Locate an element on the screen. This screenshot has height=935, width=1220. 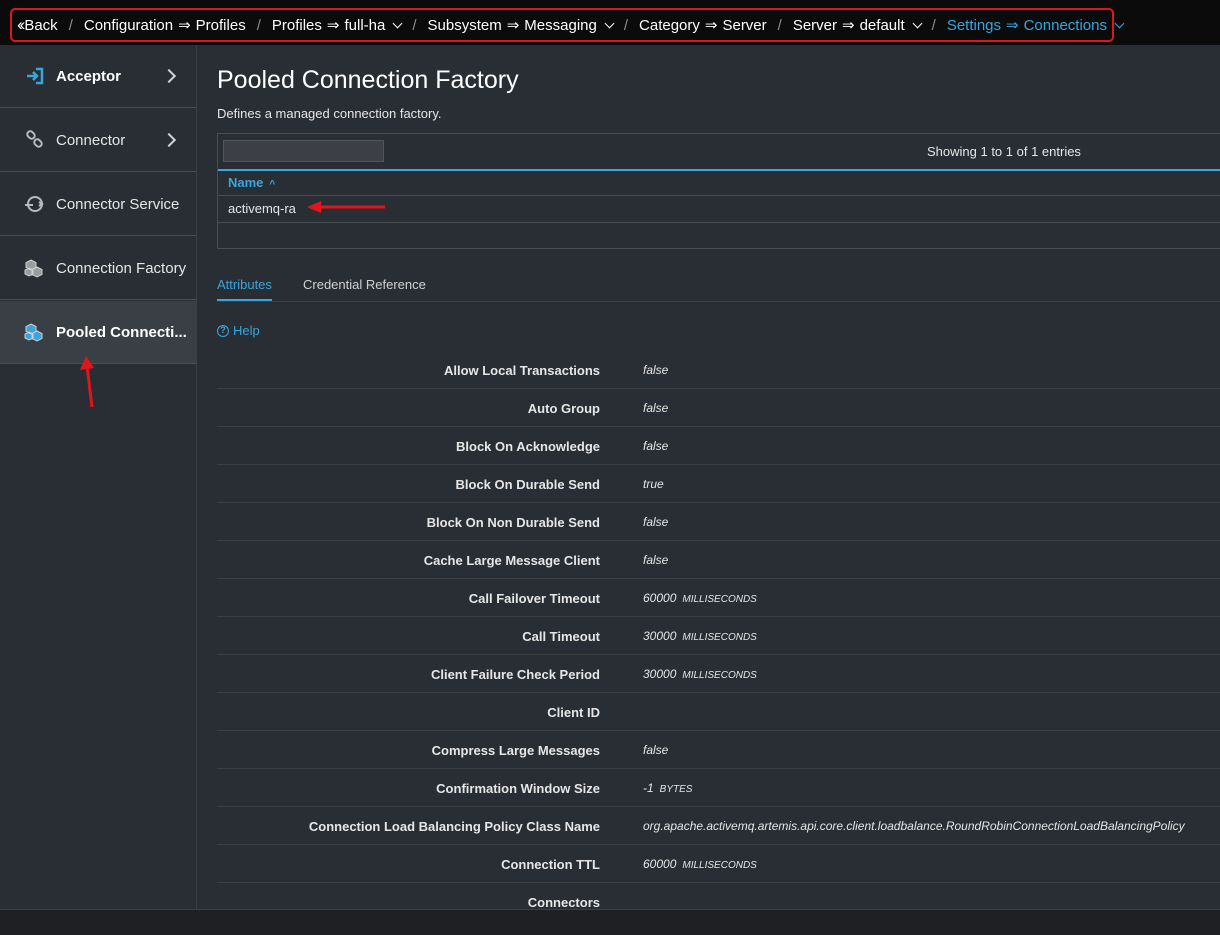
column-header-label: Name is located at coordinates (246, 182).